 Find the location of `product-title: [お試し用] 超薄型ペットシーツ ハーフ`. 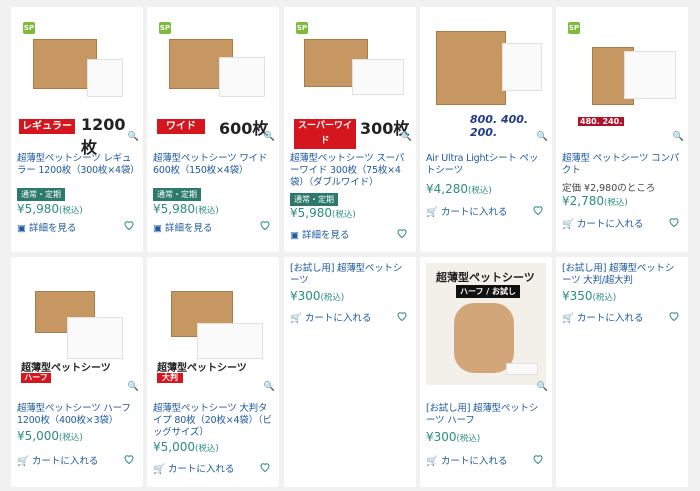

product-title: [お試し用] 超薄型ペットシーツ ハーフ is located at coordinates (486, 415).